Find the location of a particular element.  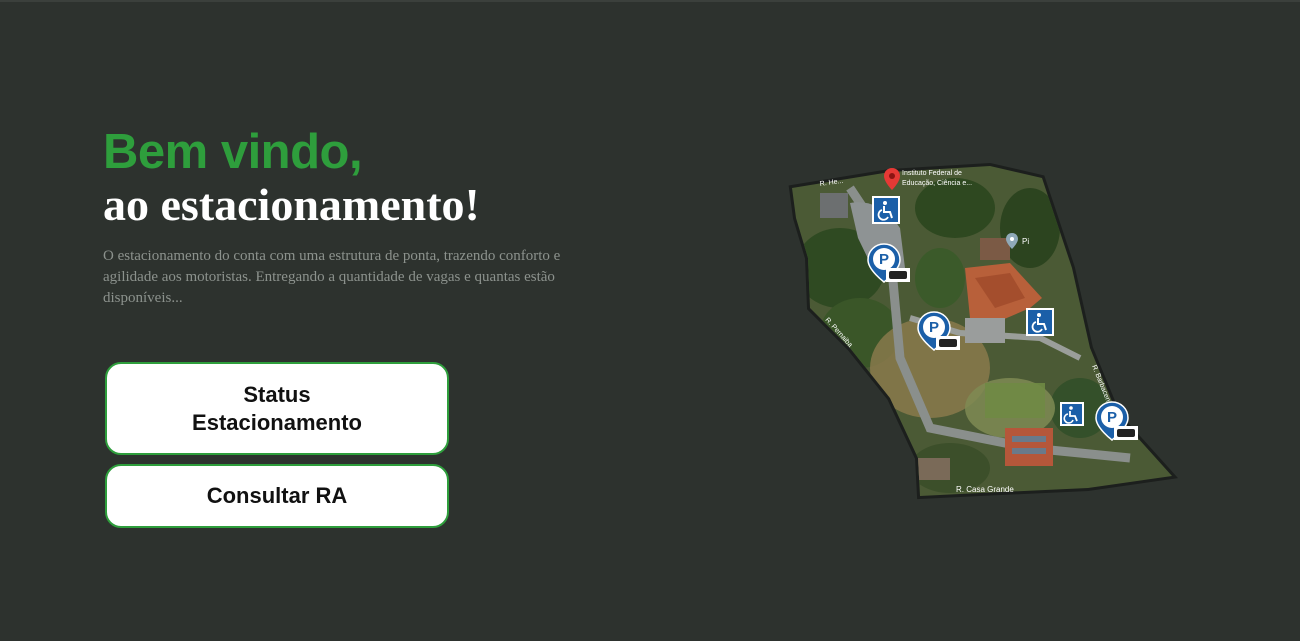

status-parking-button: Status Estacionamento is located at coordinates (277, 408).